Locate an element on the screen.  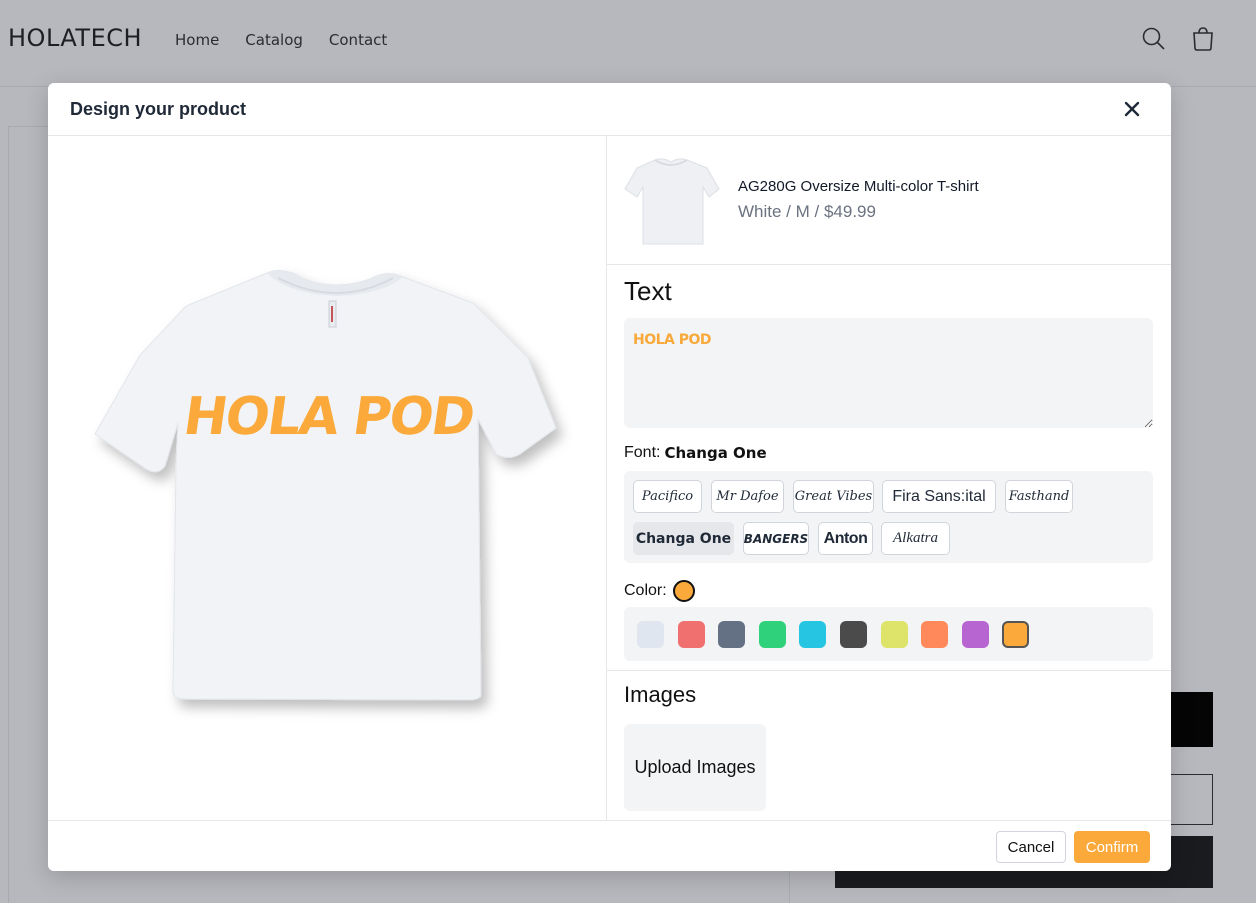
font-label-row: Font: Changa One is located at coordinates (695, 453).